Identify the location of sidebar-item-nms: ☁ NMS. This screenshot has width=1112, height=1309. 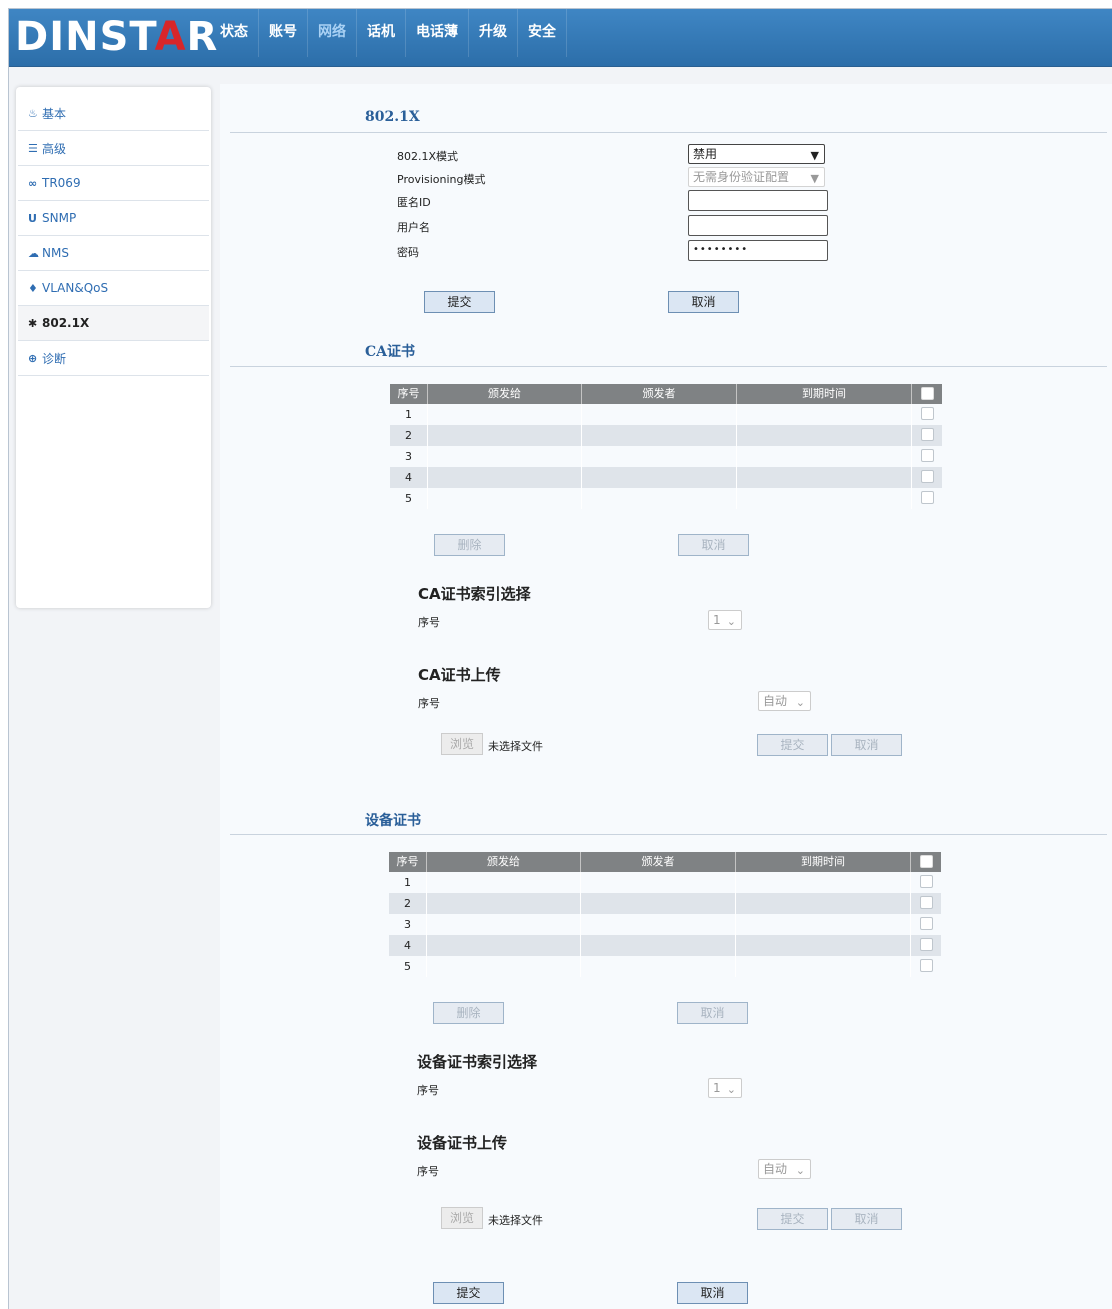
(113, 253).